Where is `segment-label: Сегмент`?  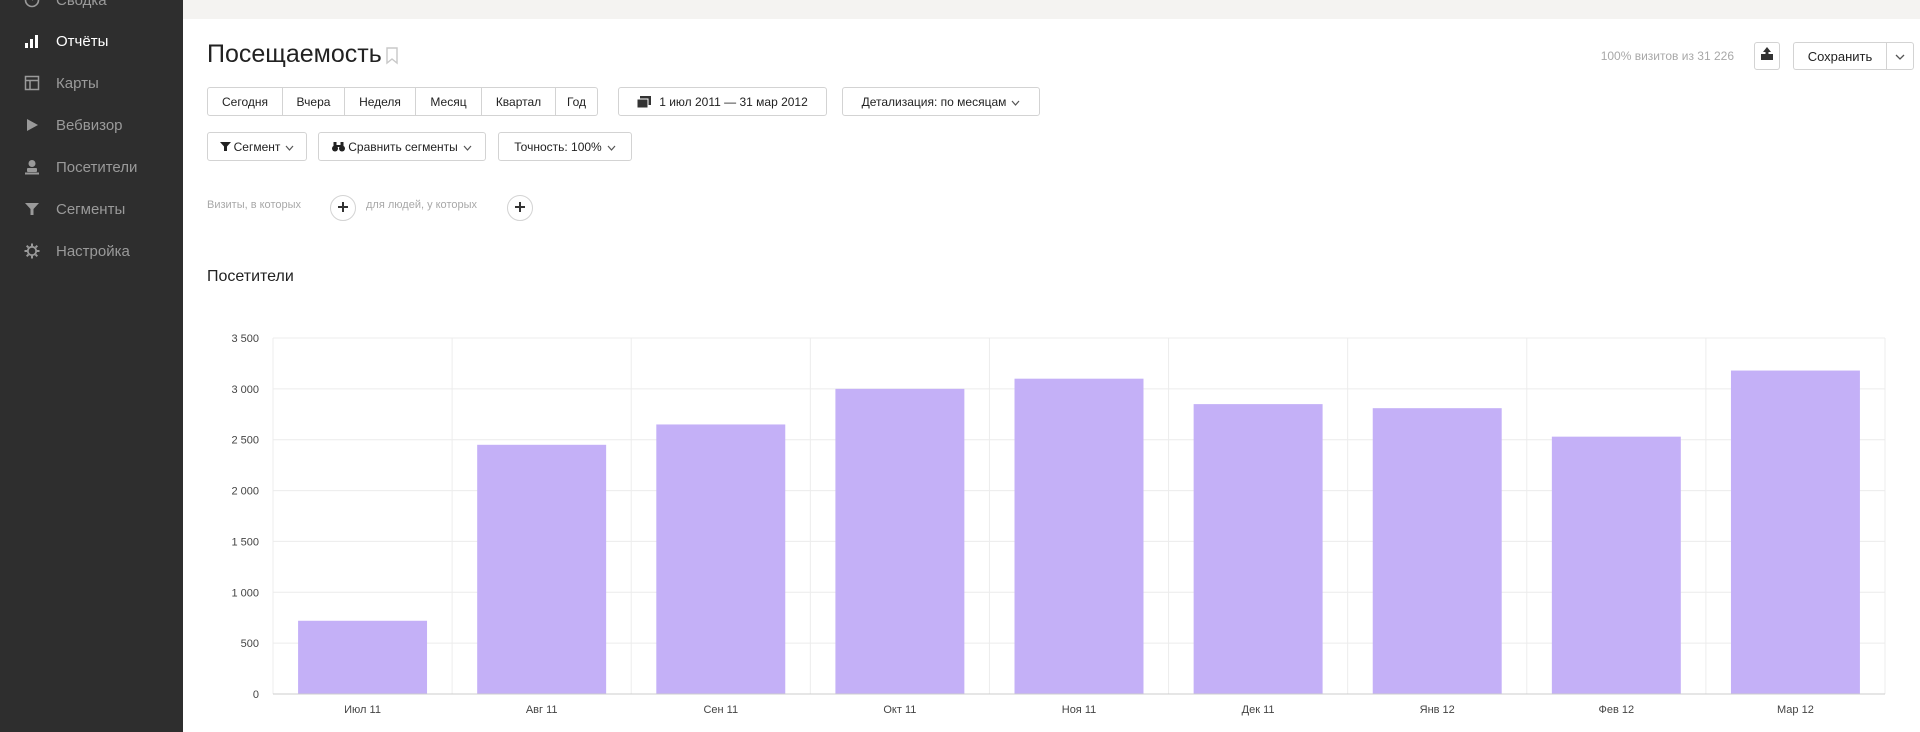 segment-label: Сегмент is located at coordinates (257, 146).